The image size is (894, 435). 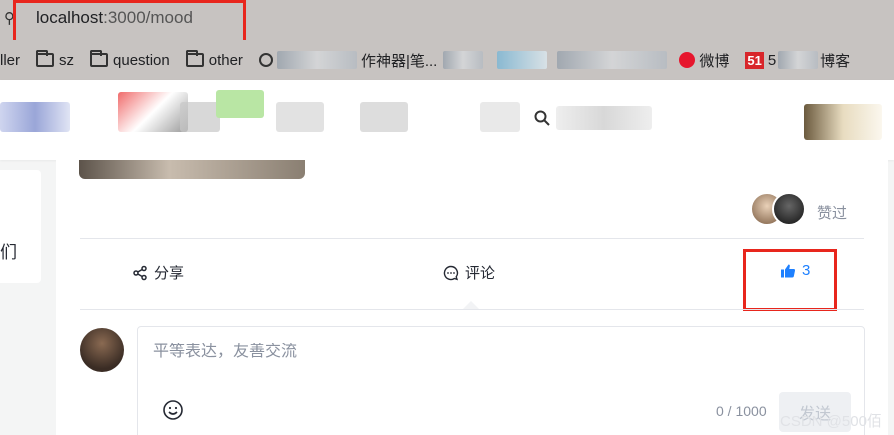 I want to click on bookmark-item: ller, so click(x=10, y=60).